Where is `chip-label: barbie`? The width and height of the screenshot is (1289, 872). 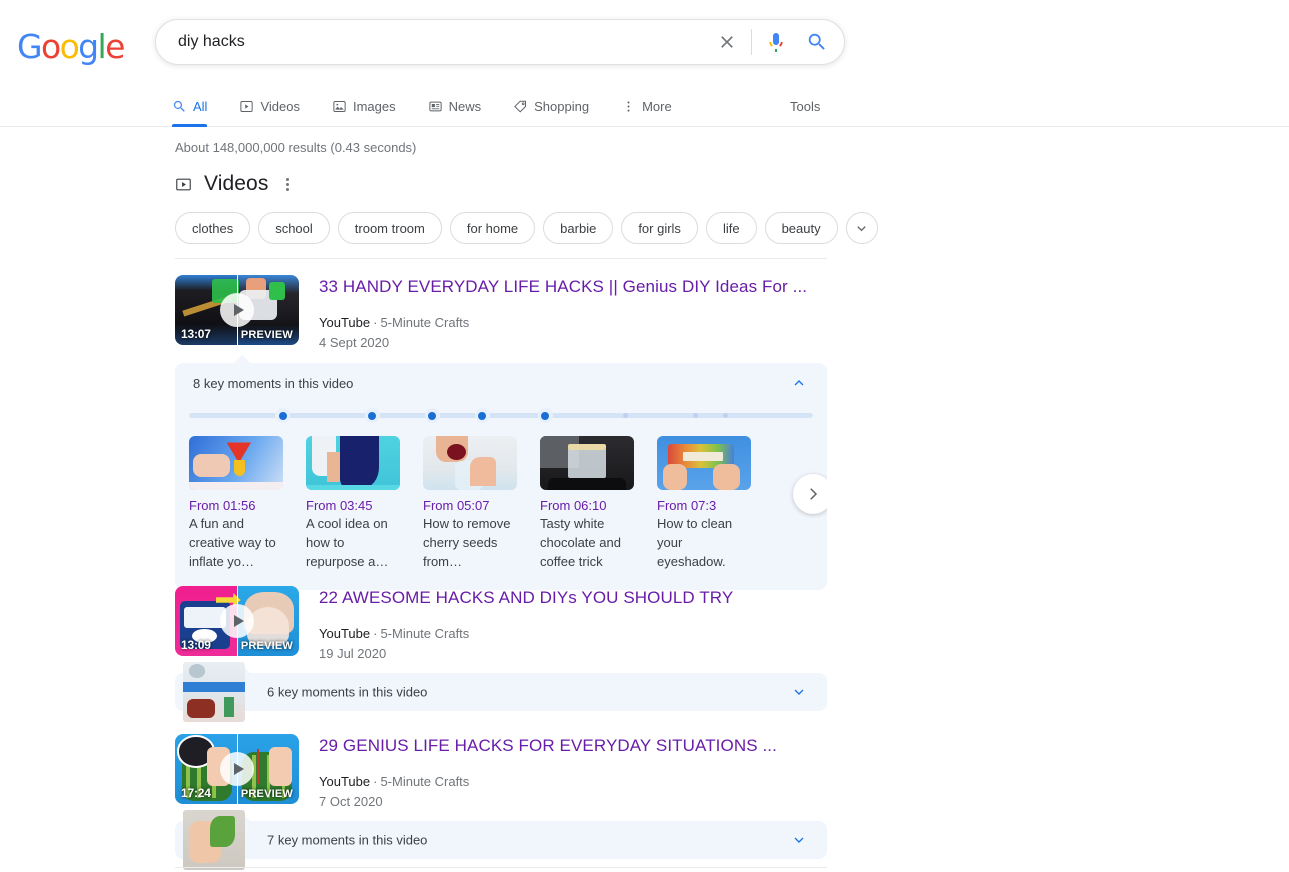
chip-label: barbie is located at coordinates (578, 228).